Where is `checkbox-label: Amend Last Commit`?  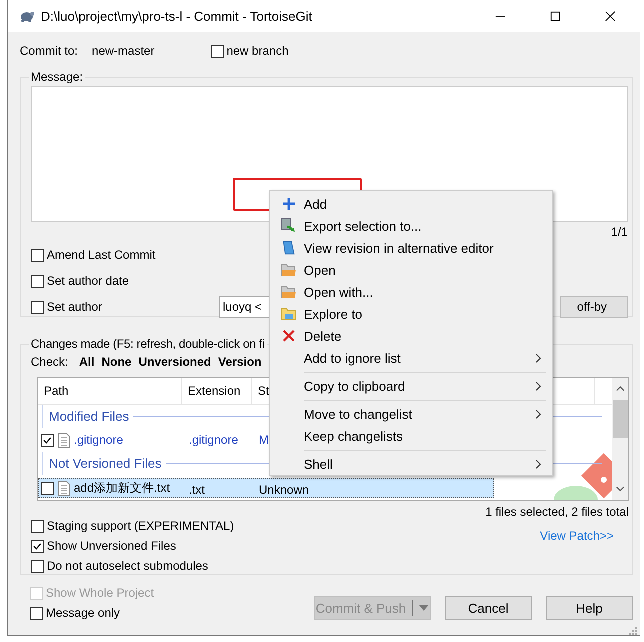
checkbox-label: Amend Last Commit is located at coordinates (102, 255).